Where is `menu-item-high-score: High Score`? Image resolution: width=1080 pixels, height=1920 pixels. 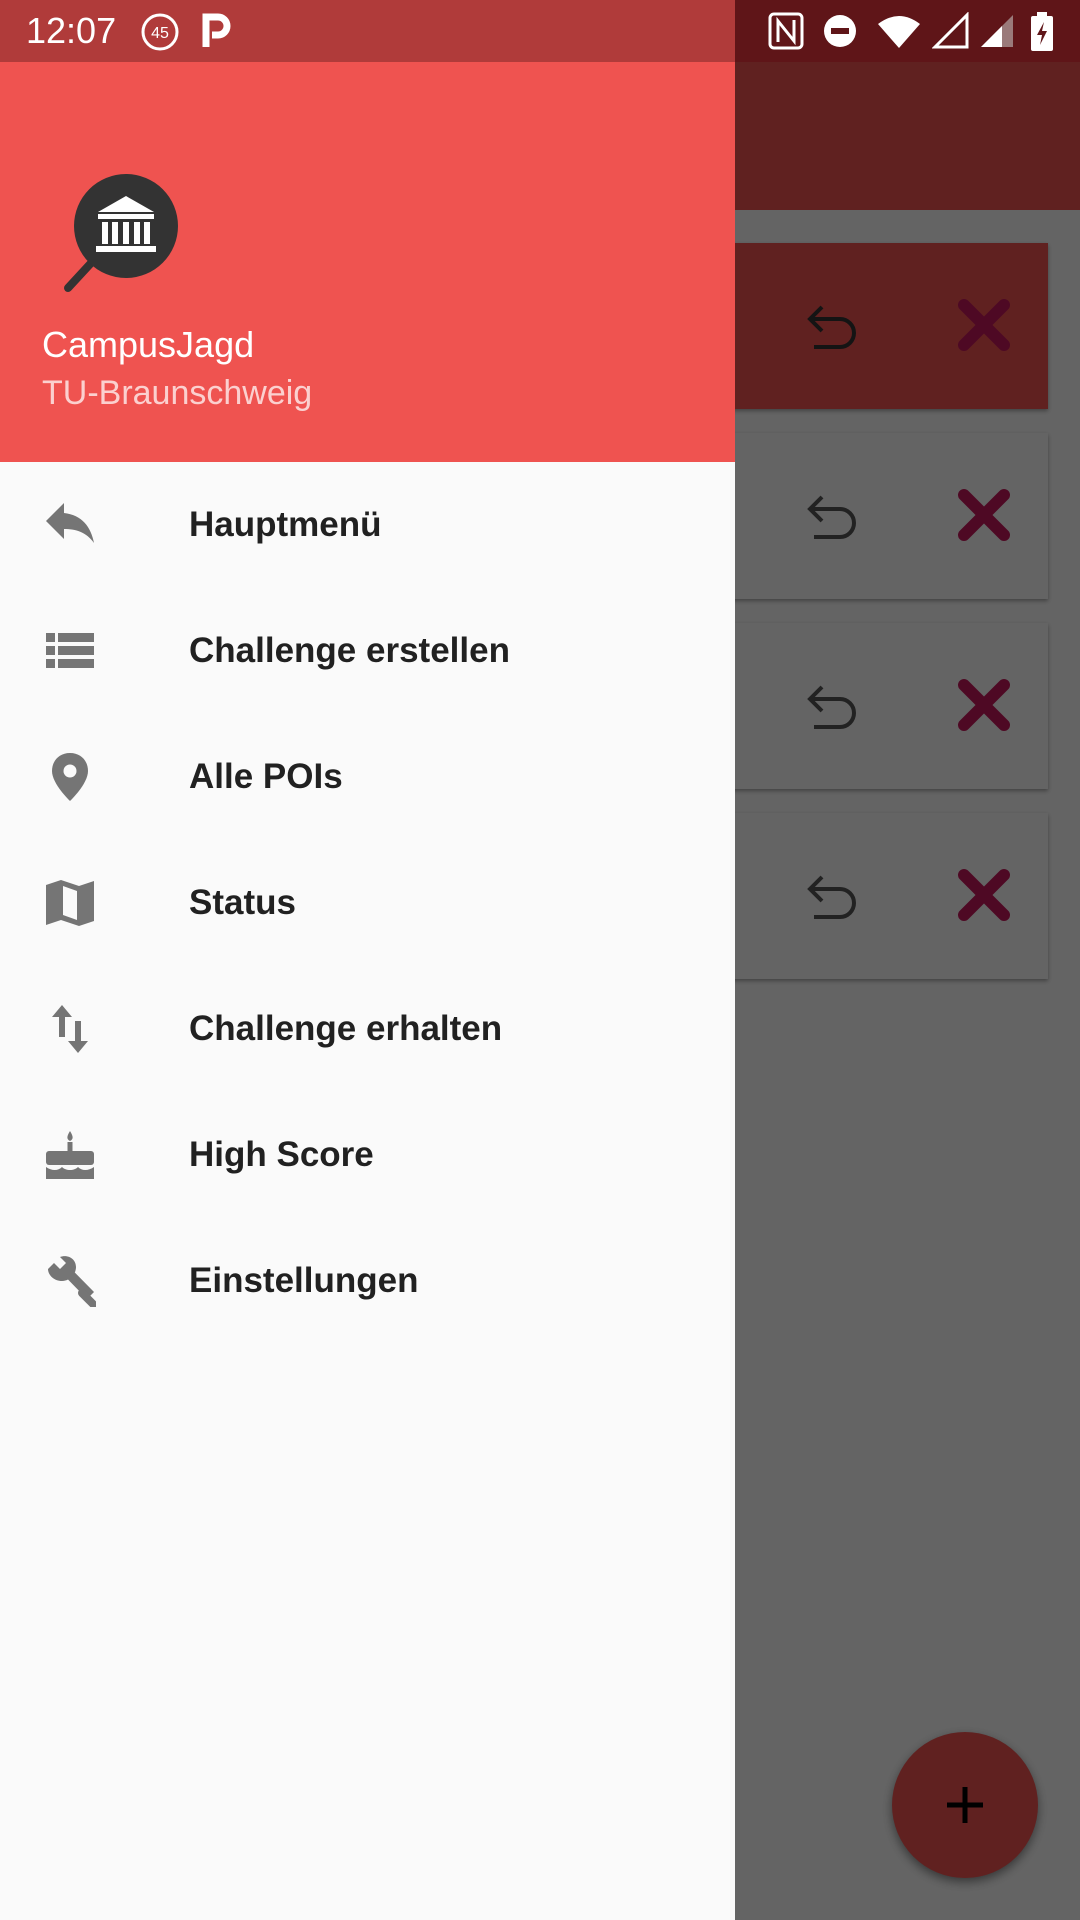 menu-item-high-score: High Score is located at coordinates (367, 1155).